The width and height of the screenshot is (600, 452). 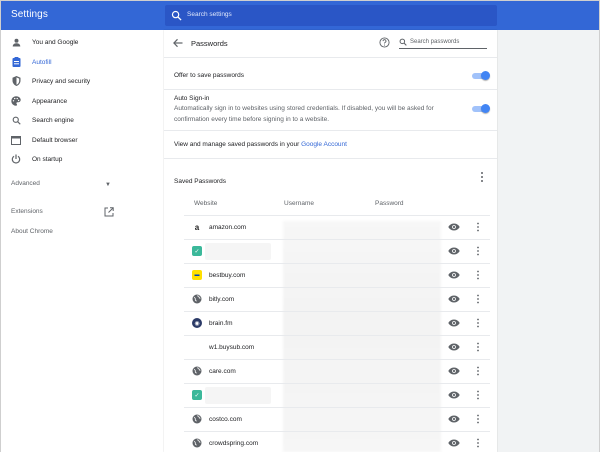 What do you see at coordinates (197, 275) in the screenshot?
I see `bestbuy-icon: ▬` at bounding box center [197, 275].